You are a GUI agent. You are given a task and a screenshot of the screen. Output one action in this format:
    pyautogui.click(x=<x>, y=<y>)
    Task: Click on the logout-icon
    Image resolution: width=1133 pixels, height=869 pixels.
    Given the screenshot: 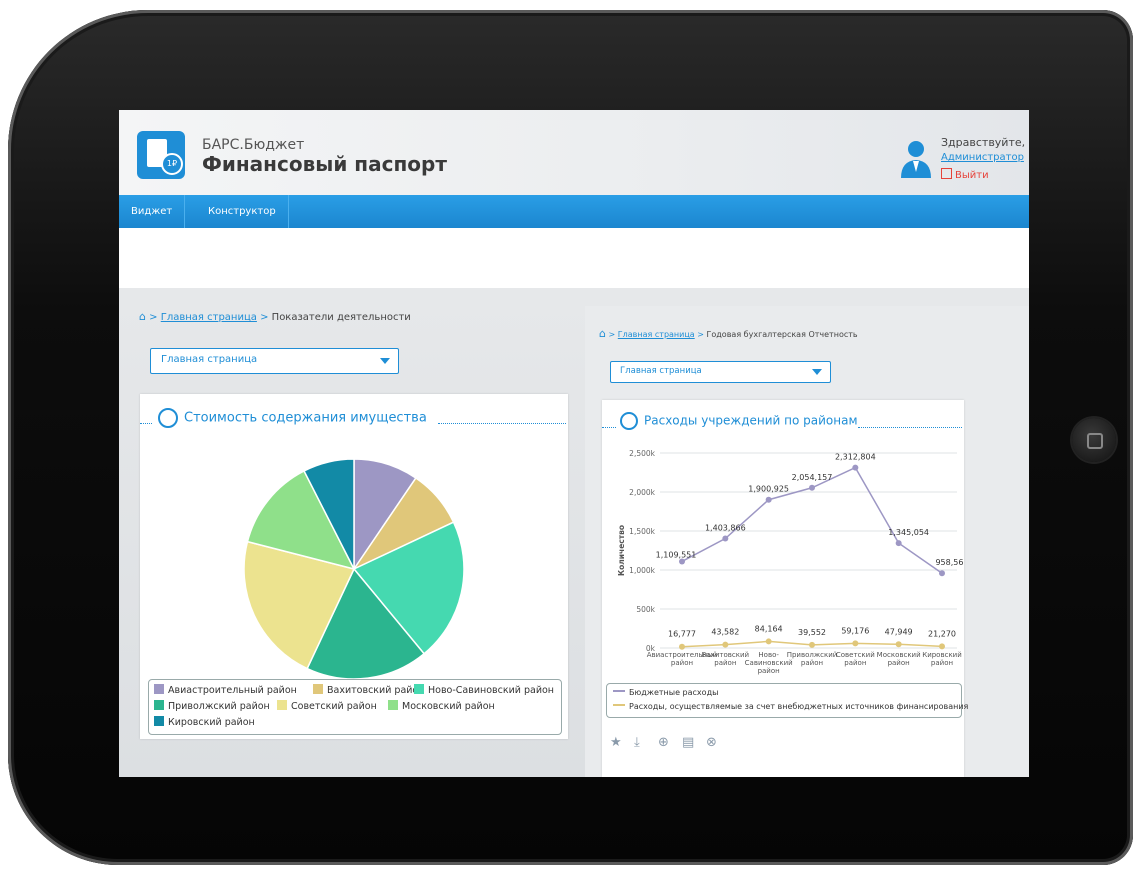 What is the action you would take?
    pyautogui.click(x=946, y=173)
    